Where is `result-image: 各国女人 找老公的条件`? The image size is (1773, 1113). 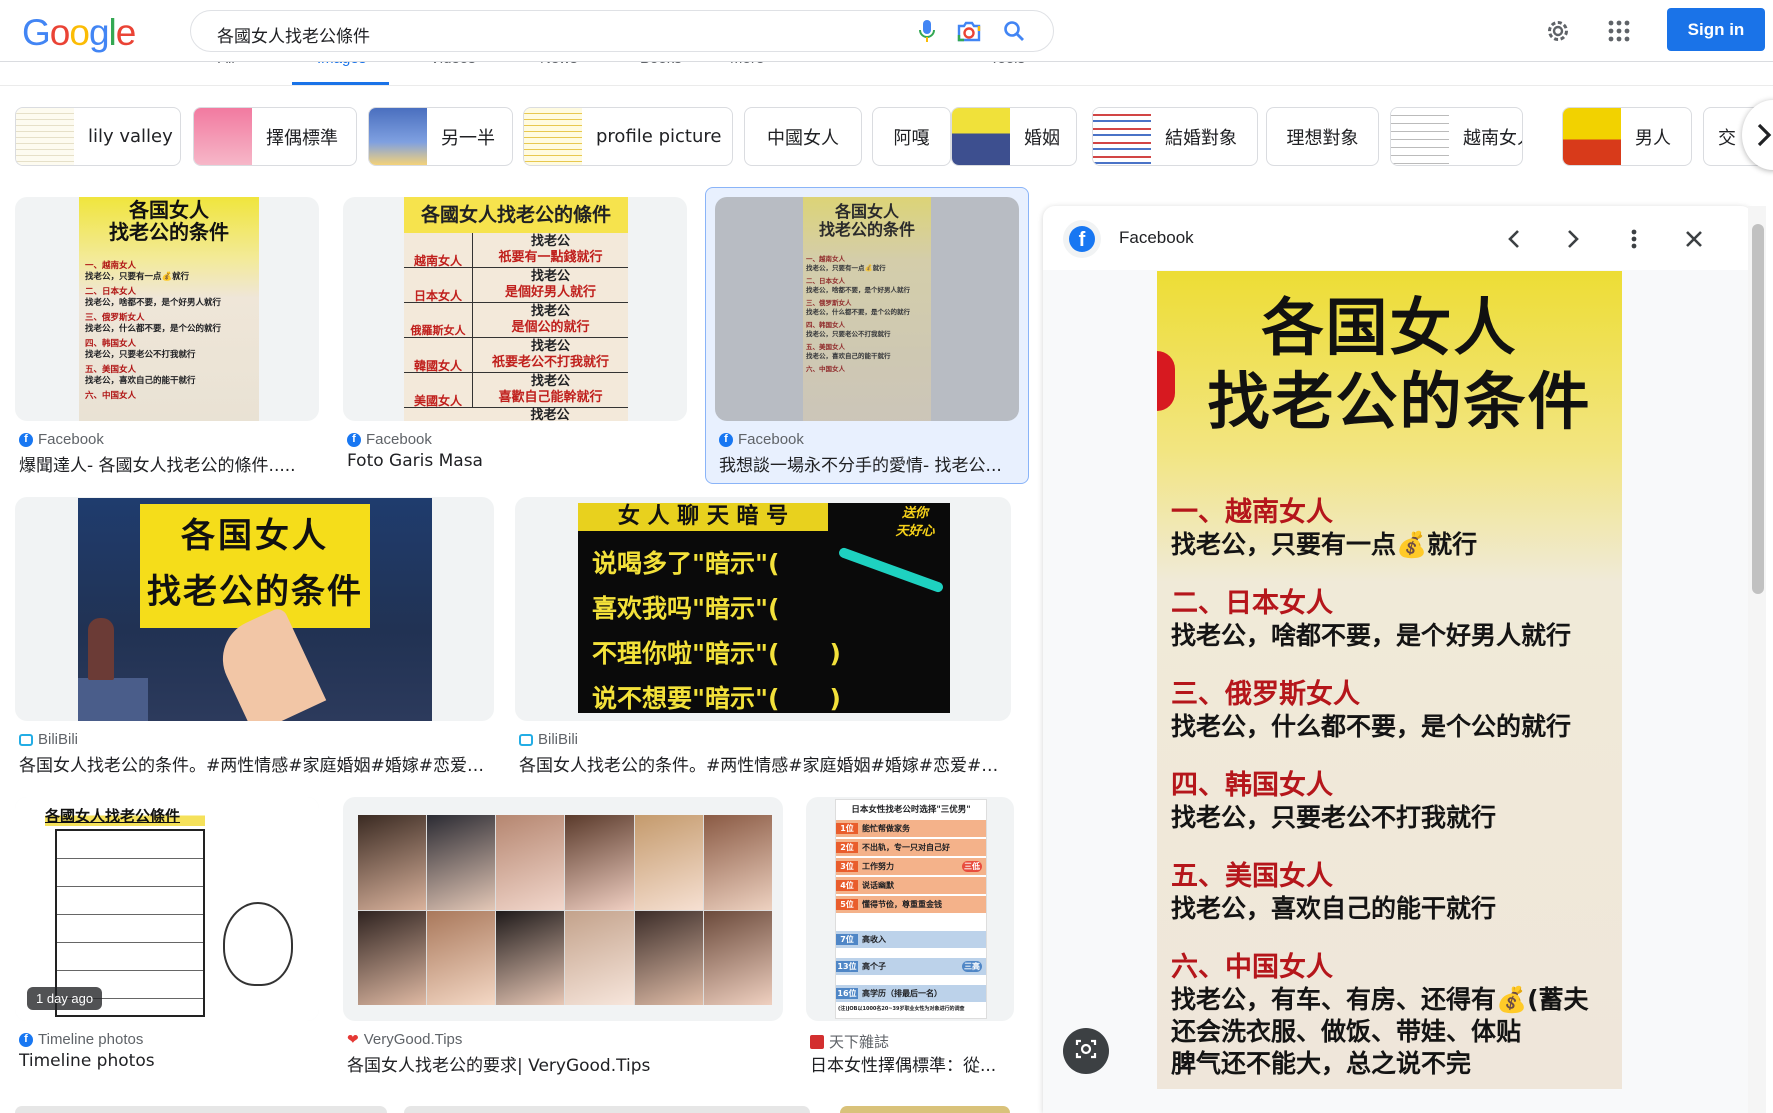
result-image: 各国女人 找老公的条件 is located at coordinates (254, 609).